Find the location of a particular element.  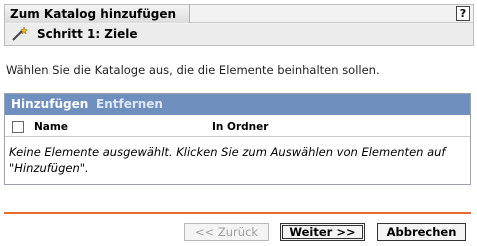

column-header-row: Name In Ordner is located at coordinates (237, 126).